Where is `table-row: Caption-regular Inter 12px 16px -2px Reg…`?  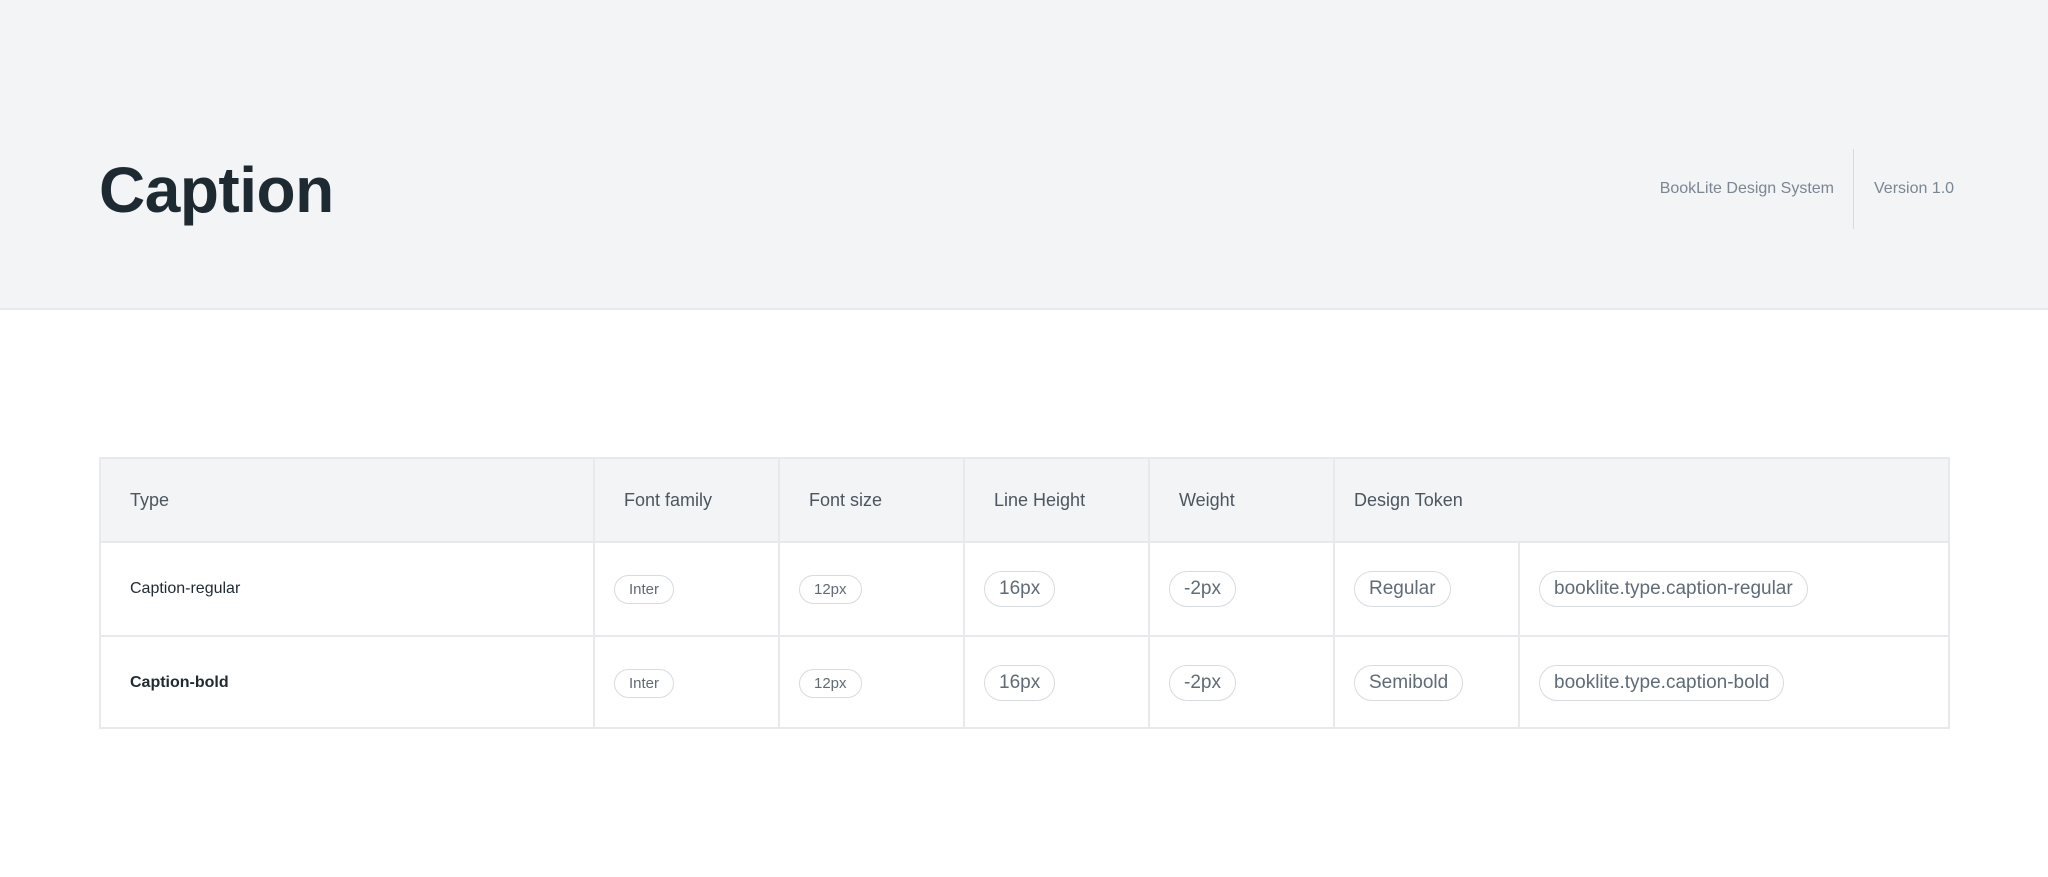
table-row: Caption-regular Inter 12px 16px -2px Reg… is located at coordinates (1024, 590).